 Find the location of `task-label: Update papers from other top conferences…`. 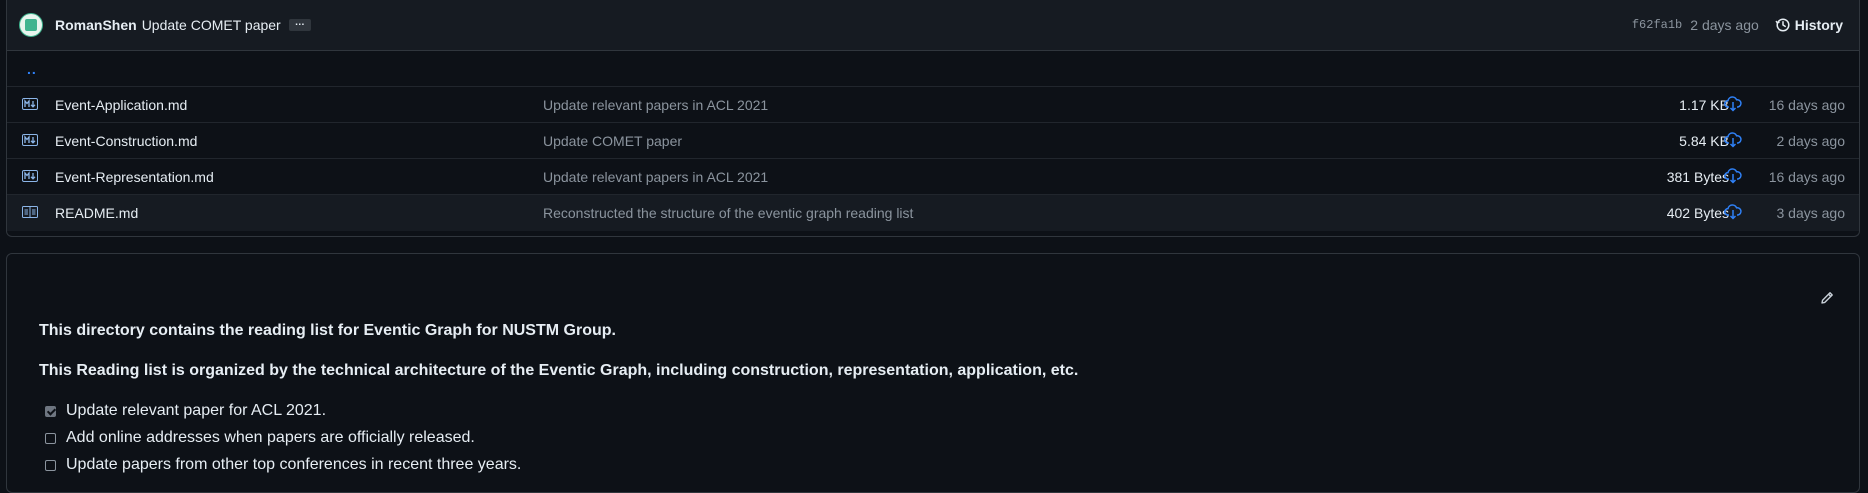

task-label: Update papers from other top conferences… is located at coordinates (294, 464).